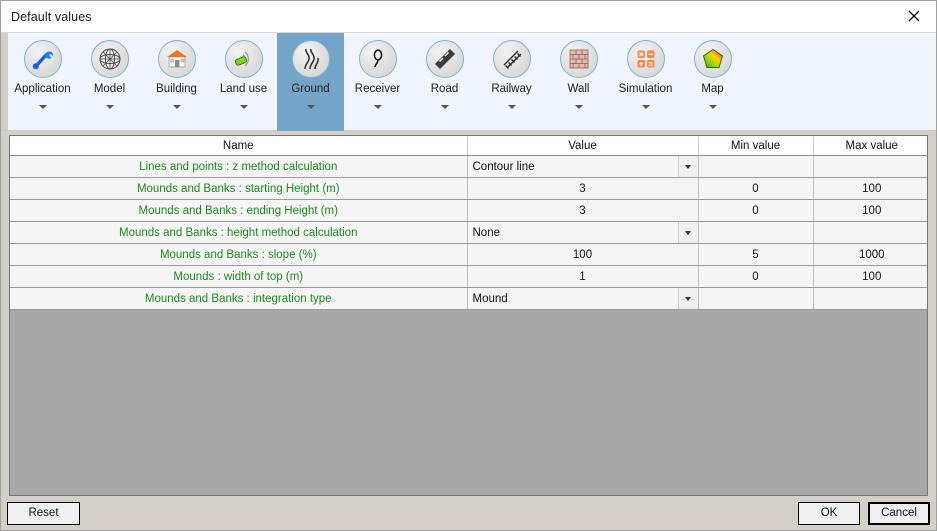 The width and height of the screenshot is (937, 531). What do you see at coordinates (490, 298) in the screenshot?
I see `row-value-text: Mound` at bounding box center [490, 298].